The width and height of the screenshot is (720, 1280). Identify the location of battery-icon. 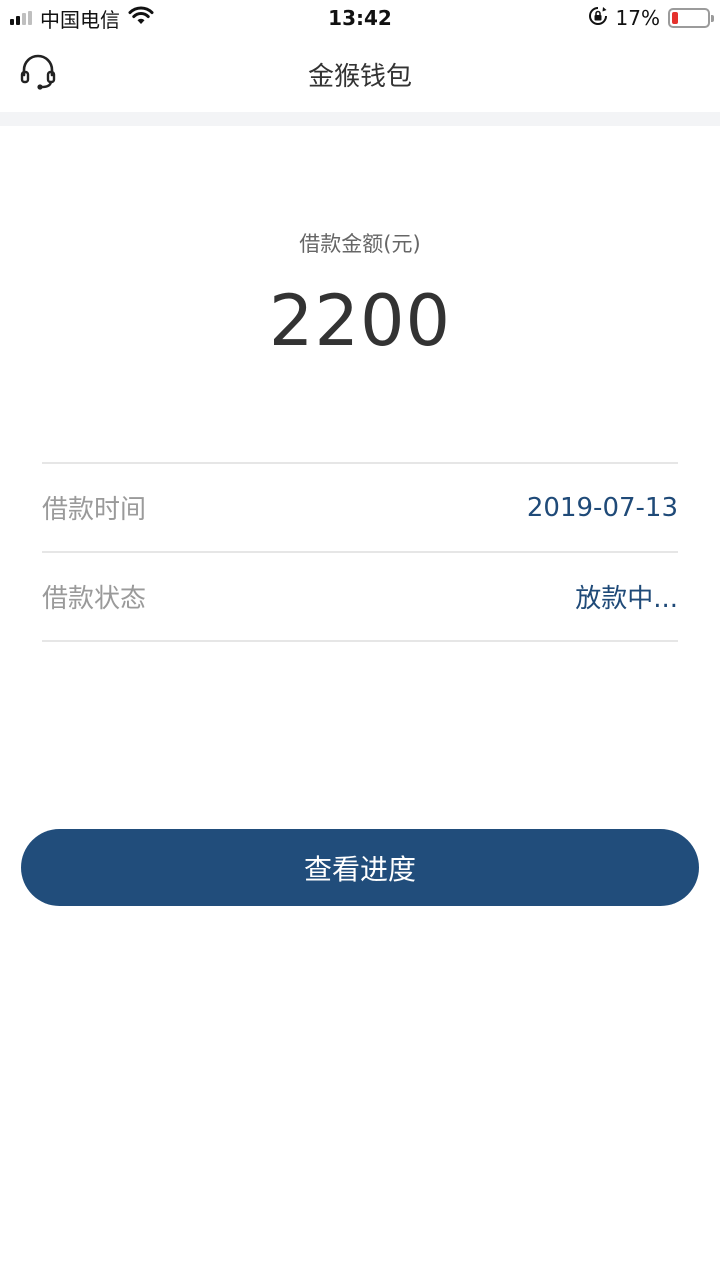
(691, 18).